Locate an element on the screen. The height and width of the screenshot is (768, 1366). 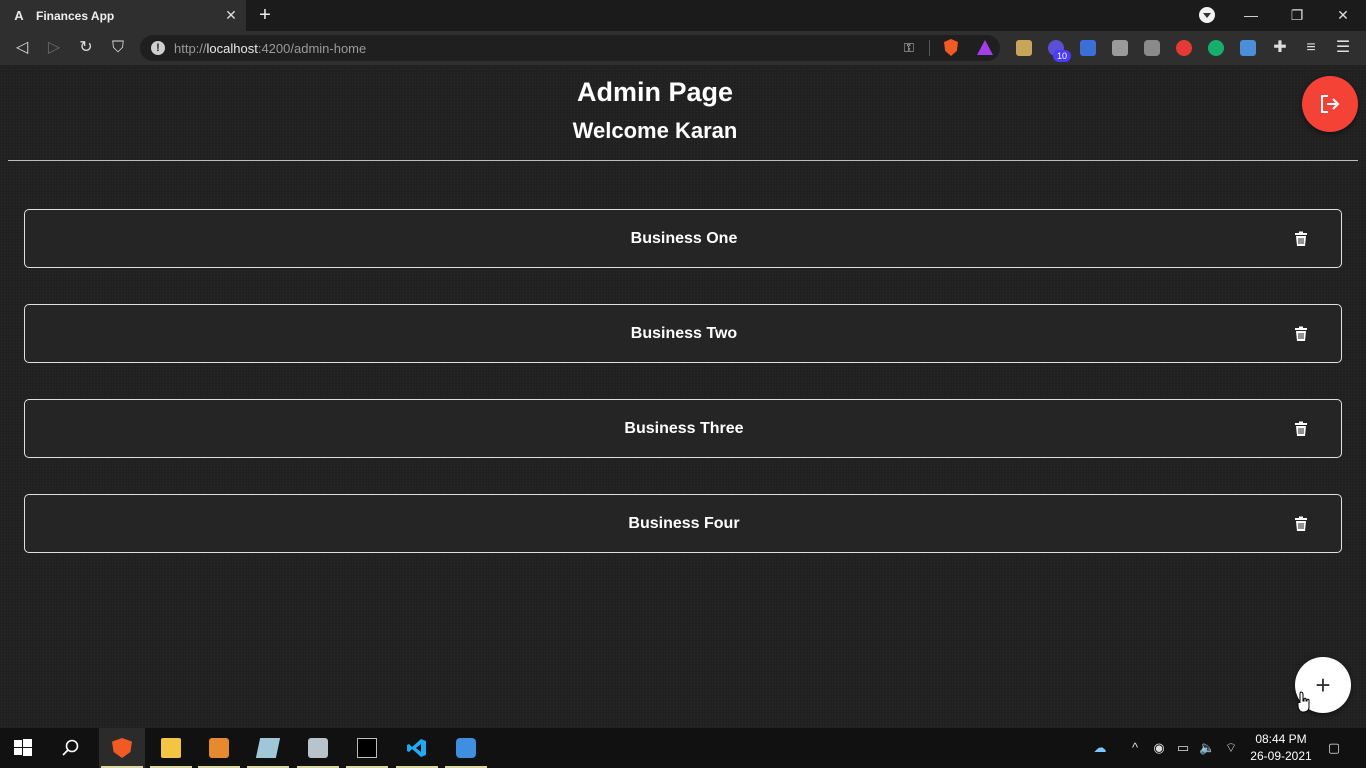
browser-tabbar: A Finances App ✕ + — ❐ ✕ is located at coordinates (683, 15).